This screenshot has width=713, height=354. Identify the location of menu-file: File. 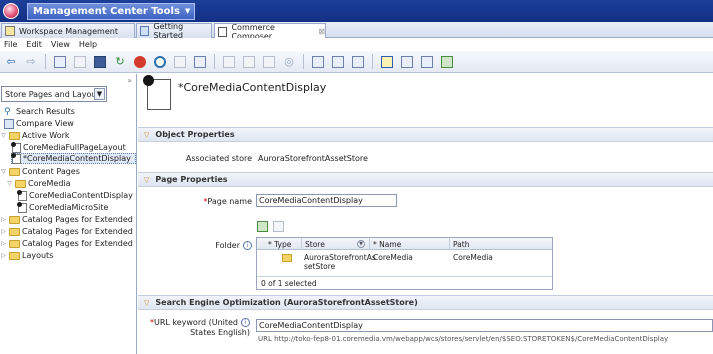
(10, 44).